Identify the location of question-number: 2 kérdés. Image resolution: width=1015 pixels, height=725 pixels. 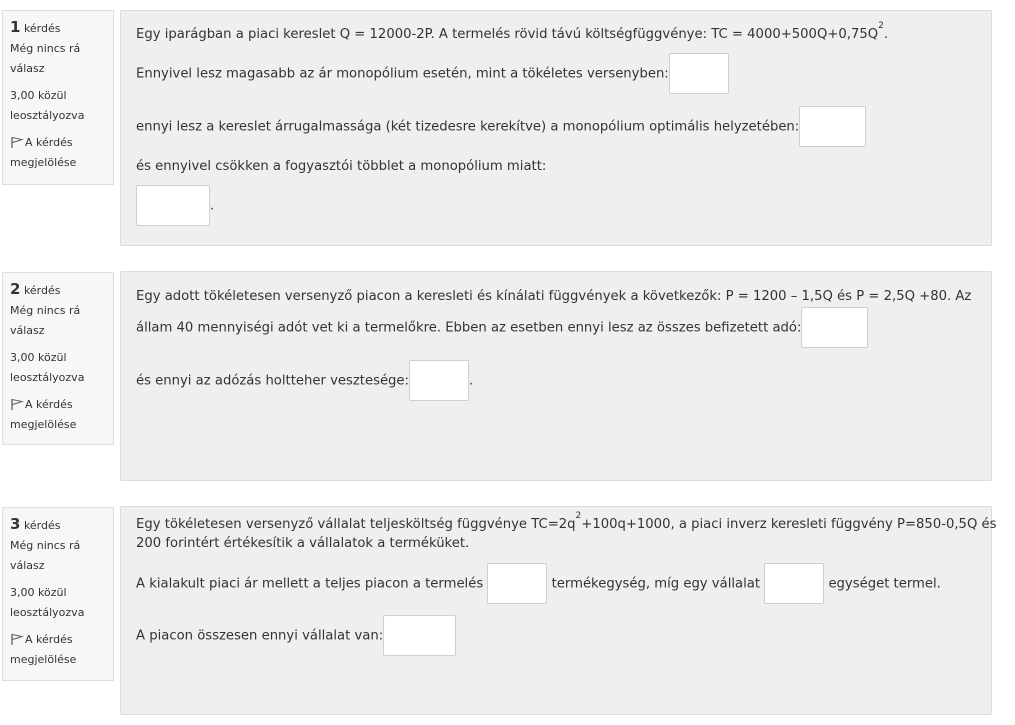
(58, 290).